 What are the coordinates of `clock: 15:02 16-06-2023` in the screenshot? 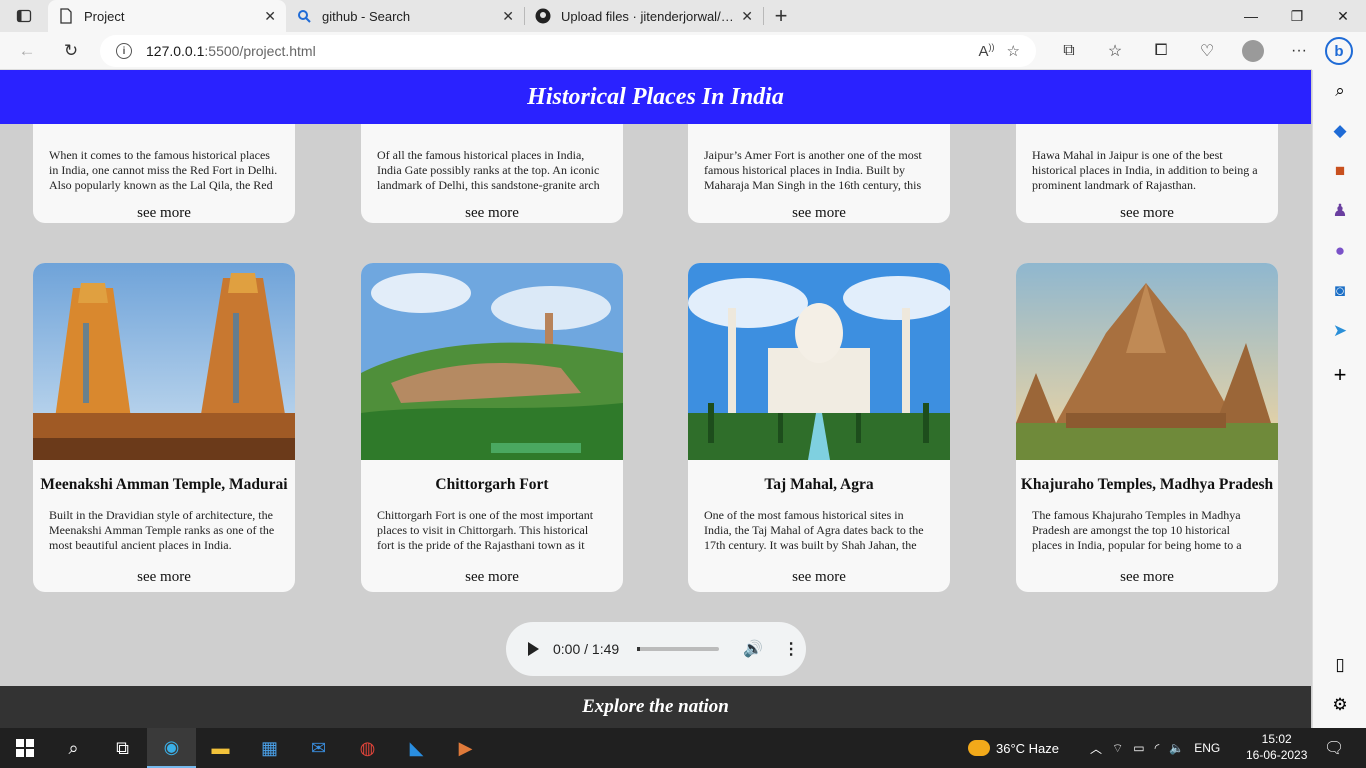 It's located at (1276, 747).